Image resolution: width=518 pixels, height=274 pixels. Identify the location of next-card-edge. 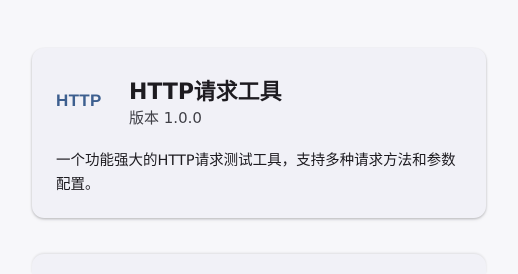
(259, 264).